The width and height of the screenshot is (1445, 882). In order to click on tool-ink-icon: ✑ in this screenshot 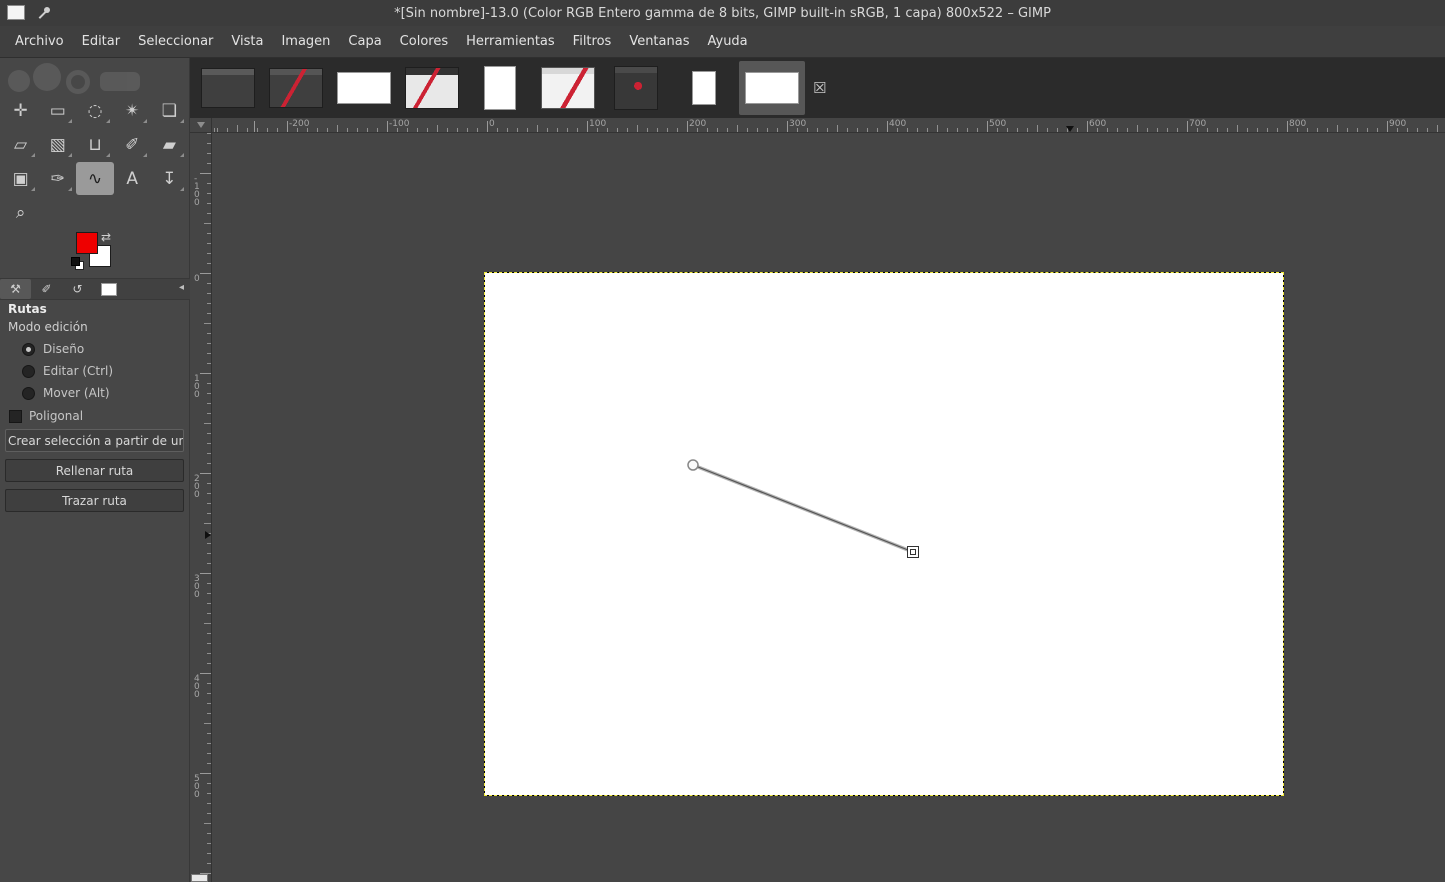, I will do `click(57, 178)`.